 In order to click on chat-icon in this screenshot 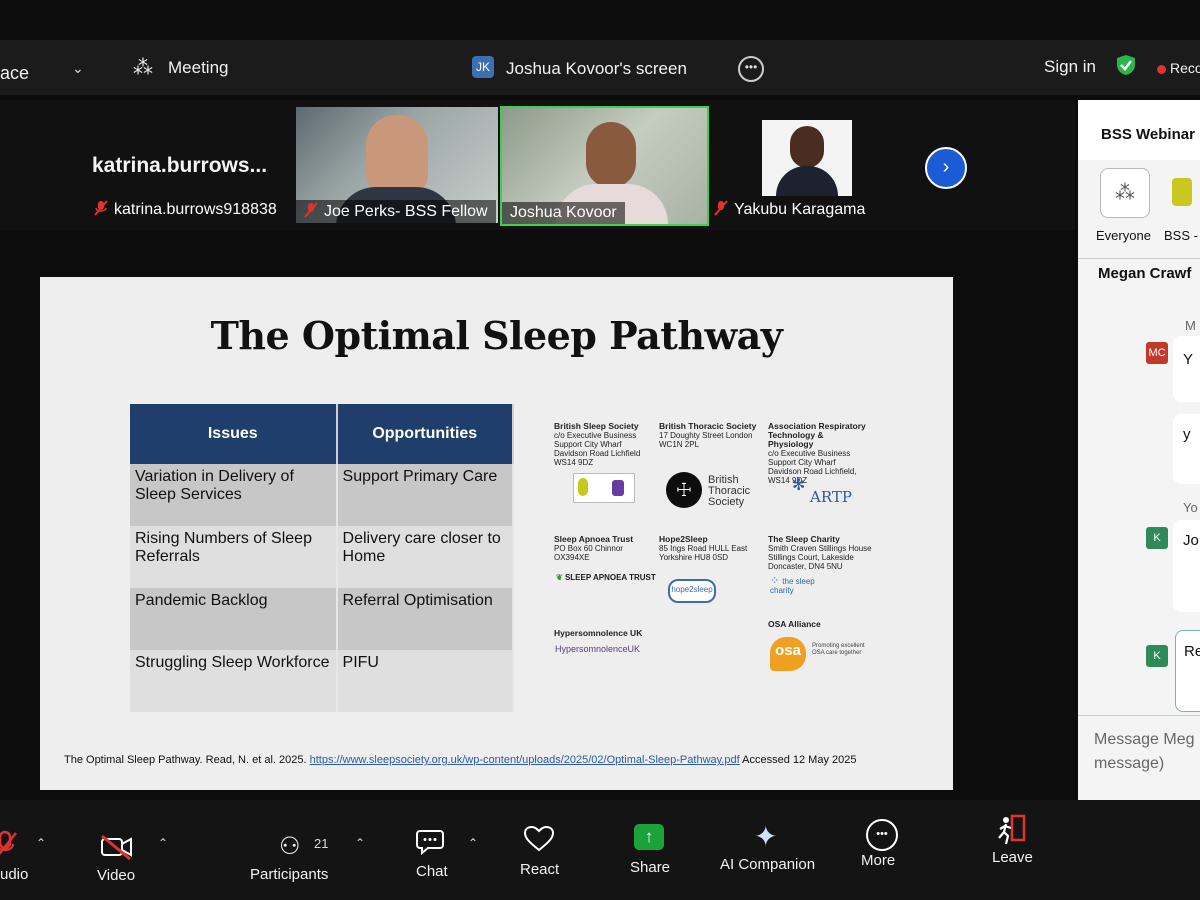, I will do `click(431, 842)`.